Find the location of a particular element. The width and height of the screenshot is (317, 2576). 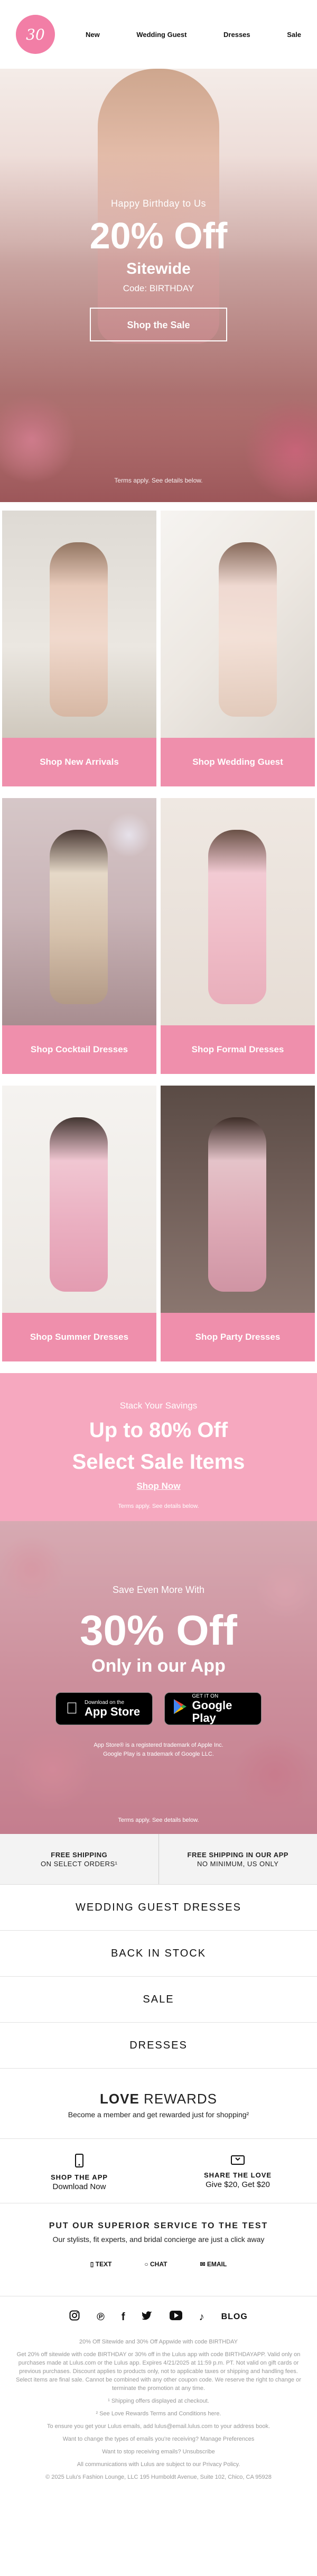

category-tile-cocktail: Shop Cocktail Dresses is located at coordinates (79, 936).